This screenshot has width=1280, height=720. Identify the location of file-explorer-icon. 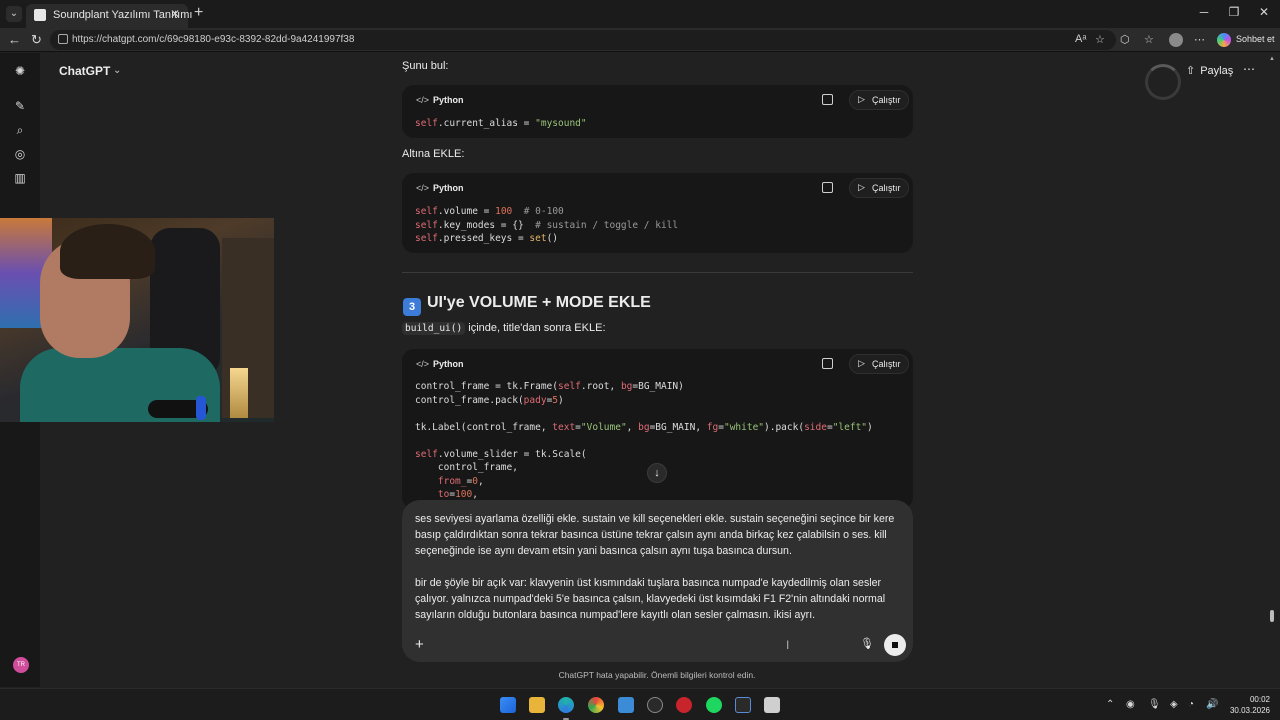
(537, 705).